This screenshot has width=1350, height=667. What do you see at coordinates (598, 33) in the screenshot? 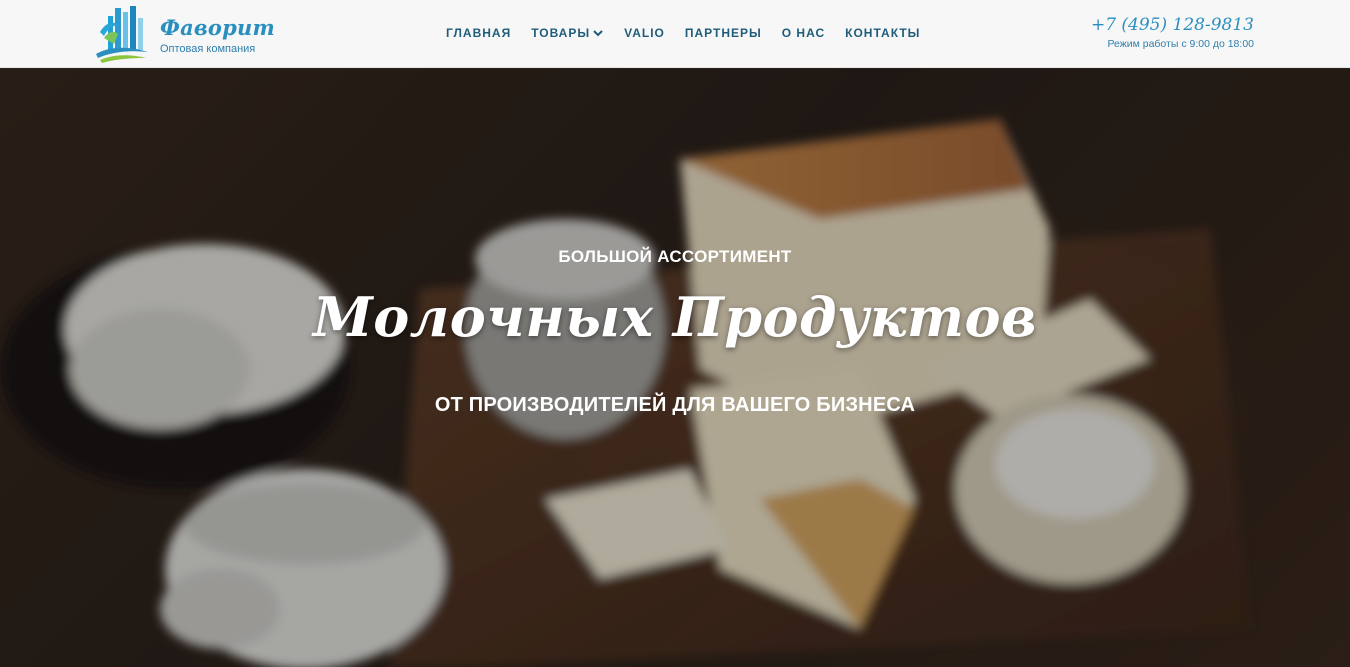
I see `chevron-down-icon` at bounding box center [598, 33].